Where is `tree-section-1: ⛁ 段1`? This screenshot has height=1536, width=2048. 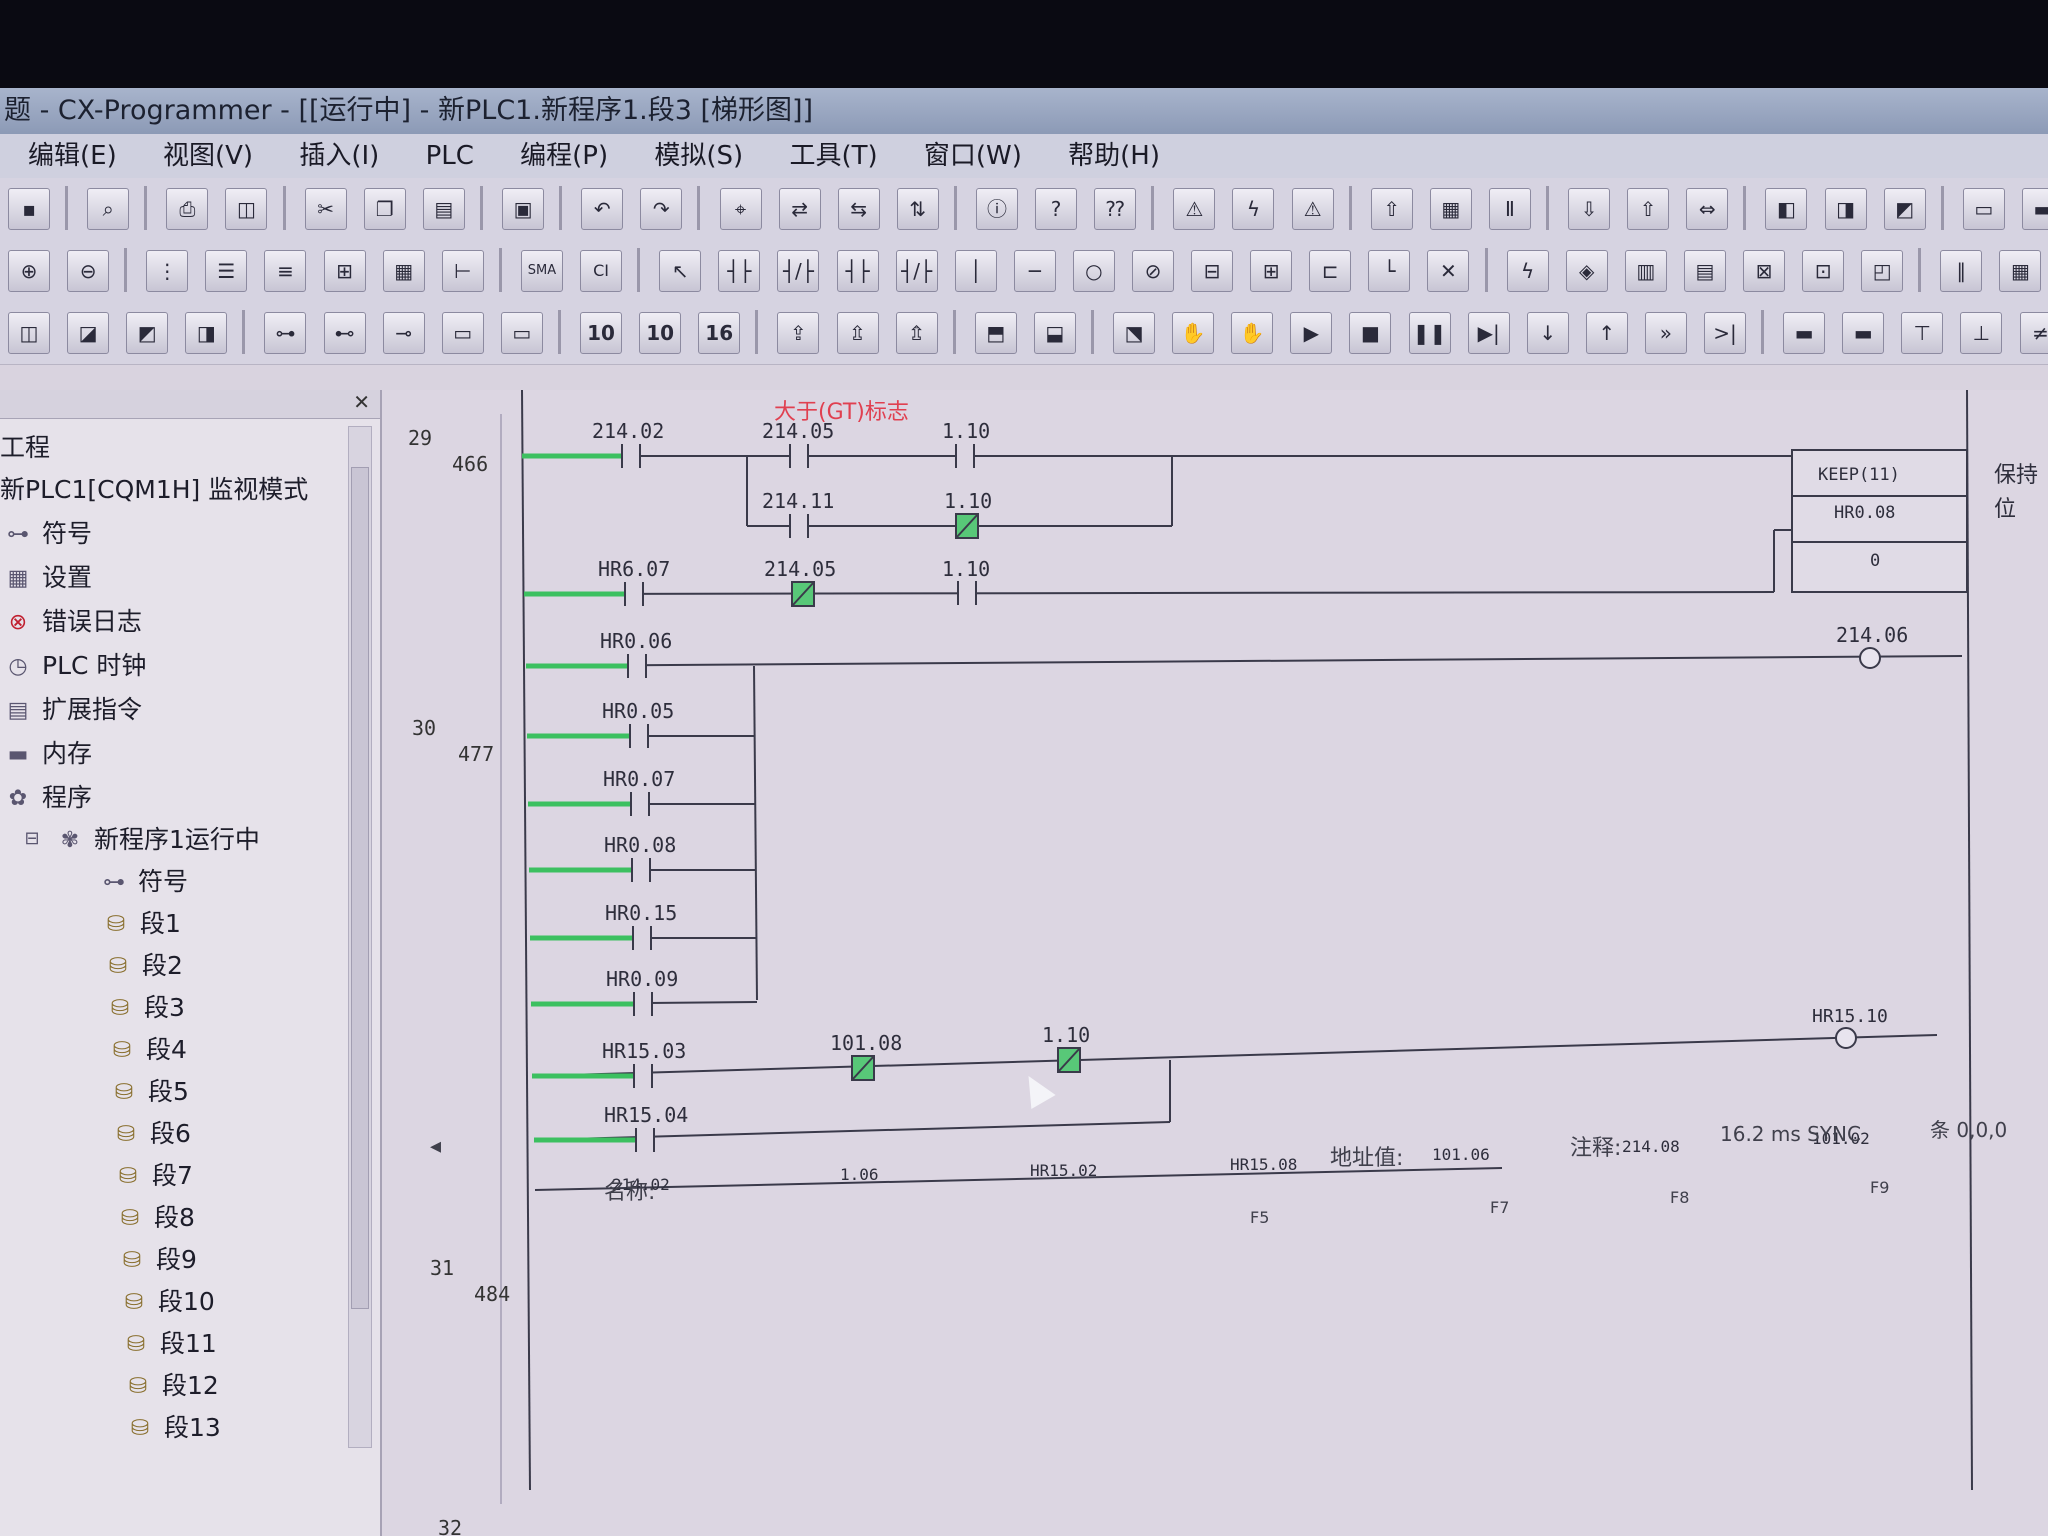
tree-section-1: ⛁ 段1 is located at coordinates (141, 922).